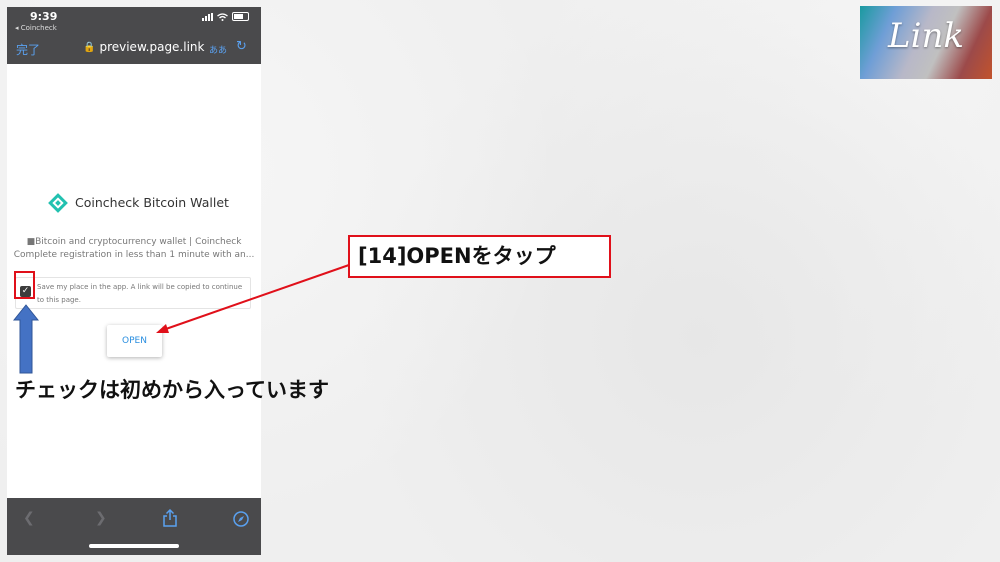 Image resolution: width=1000 pixels, height=562 pixels. What do you see at coordinates (926, 36) in the screenshot?
I see `logo-text: Link` at bounding box center [926, 36].